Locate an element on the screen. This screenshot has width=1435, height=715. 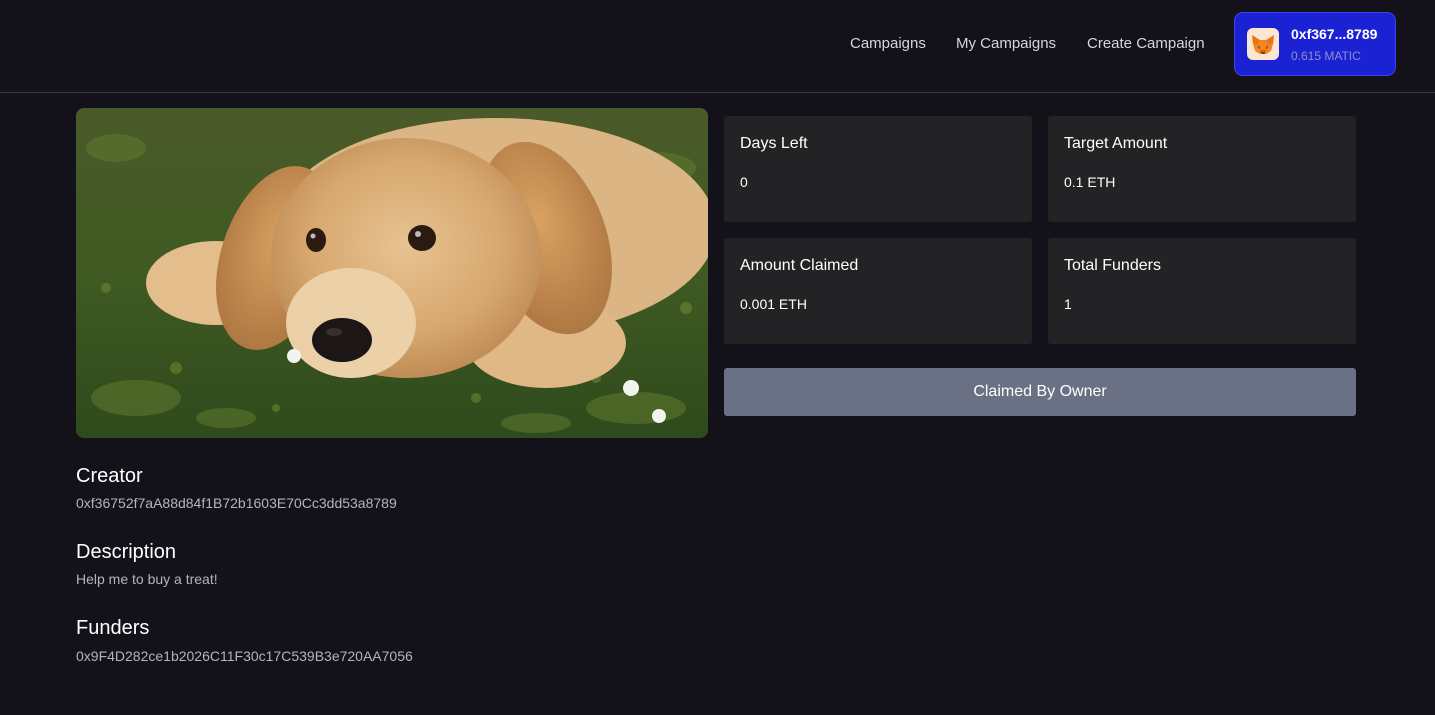
metamask-fox-icon is located at coordinates (1263, 44).